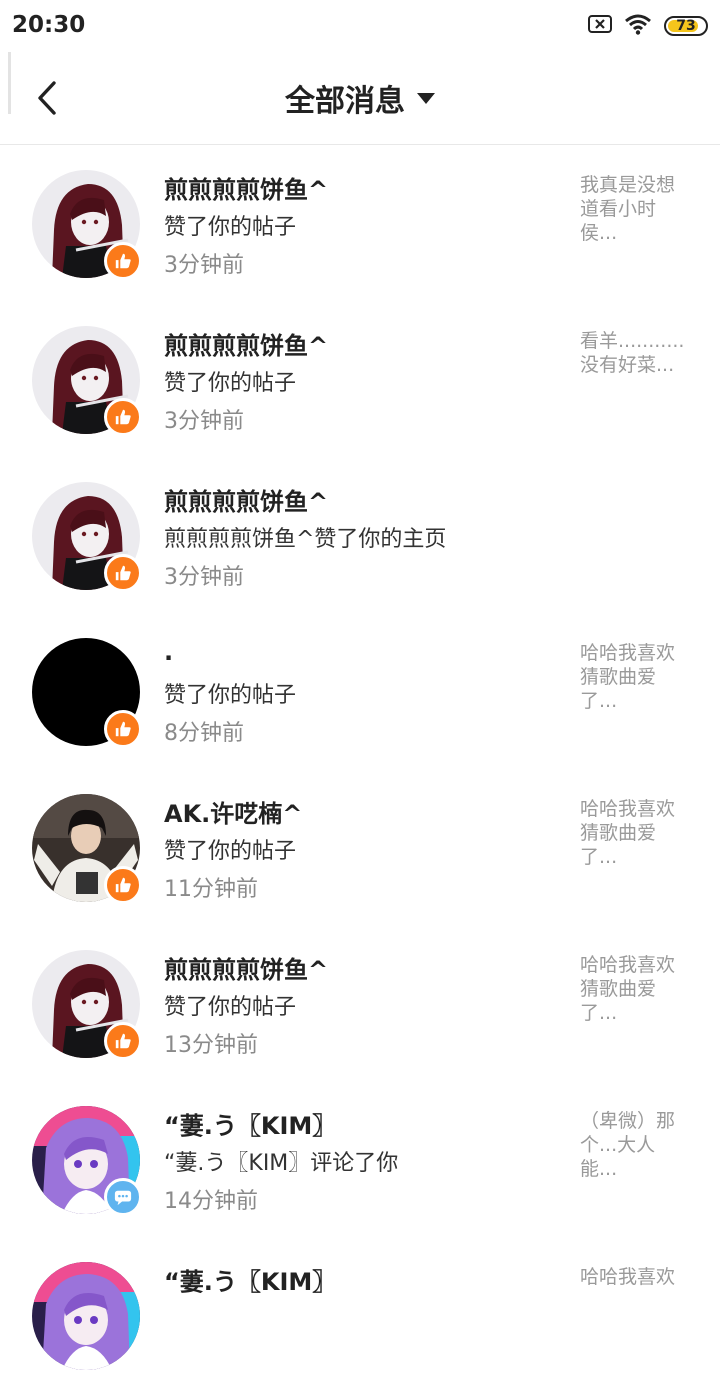  Describe the element at coordinates (628, 185) in the screenshot. I see `preview-line: 我真是没想` at that location.